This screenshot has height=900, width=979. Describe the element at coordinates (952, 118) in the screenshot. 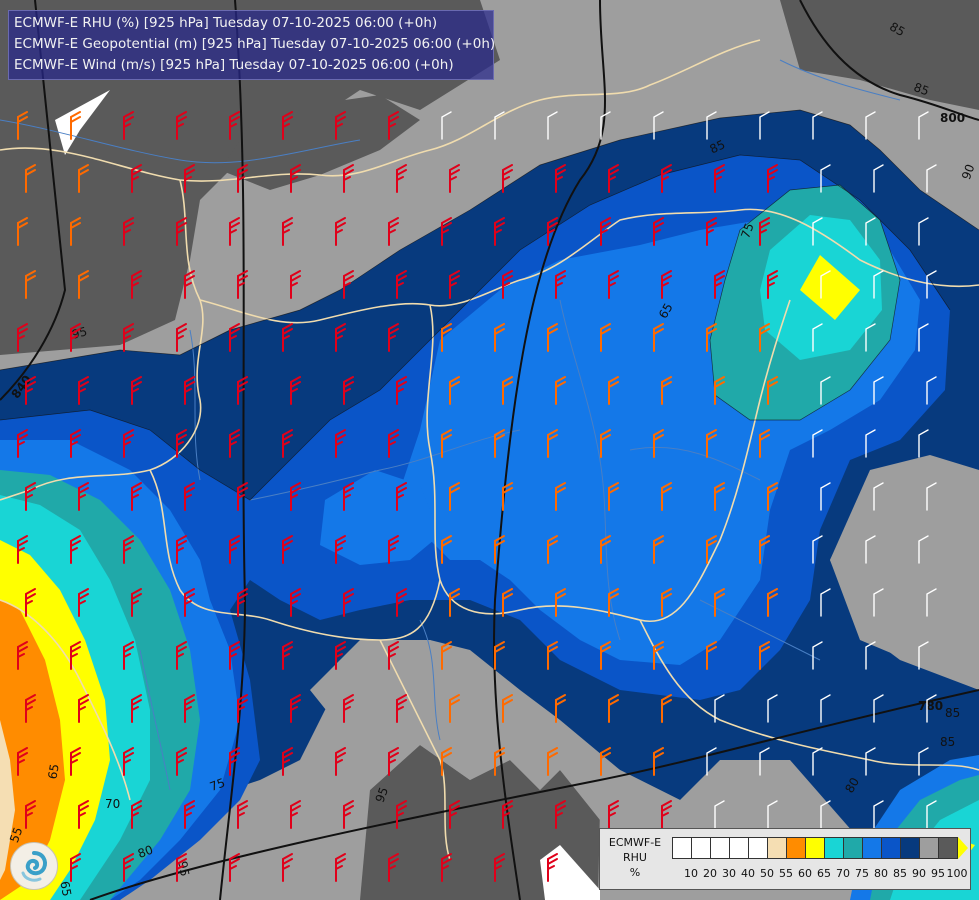

I see `geopotential-label-800: 800` at that location.